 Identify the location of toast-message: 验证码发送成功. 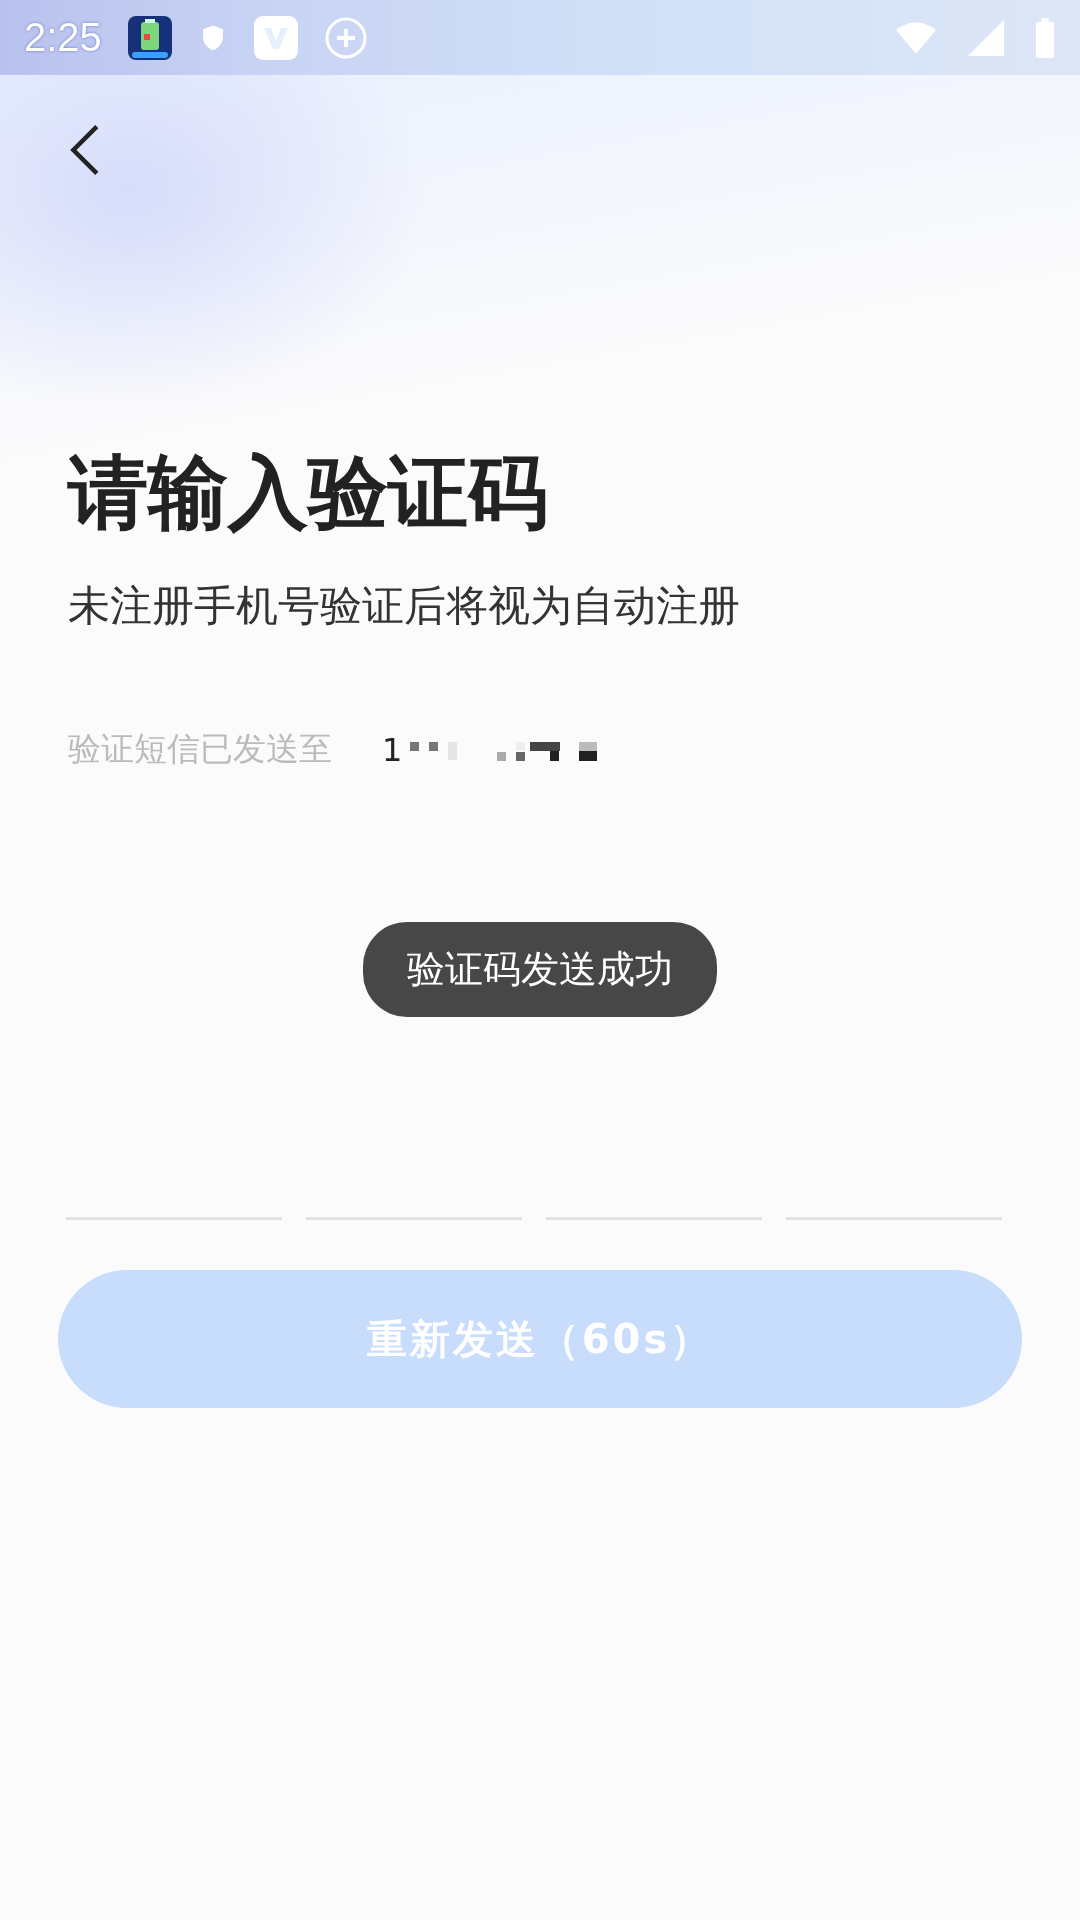
(540, 969).